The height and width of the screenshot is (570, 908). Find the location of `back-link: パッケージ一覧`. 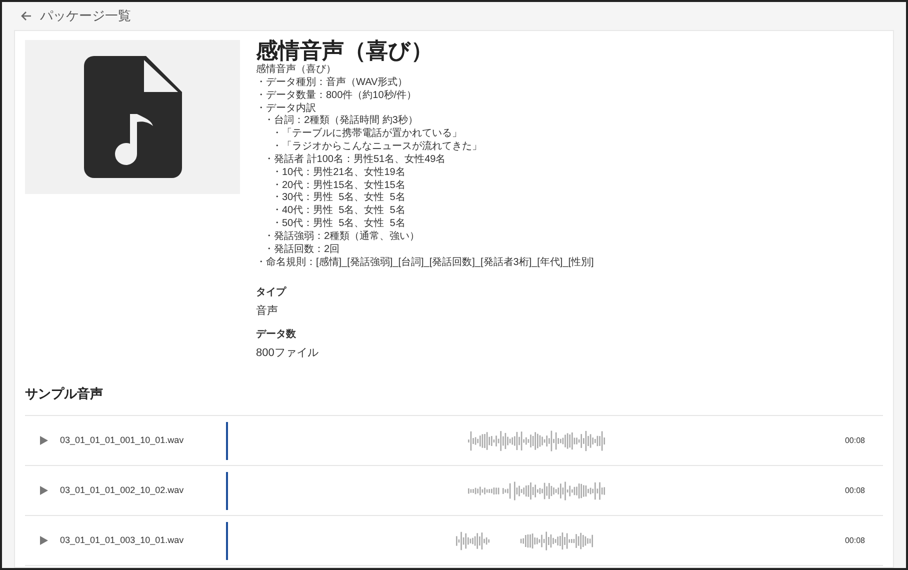

back-link: パッケージ一覧 is located at coordinates (85, 16).